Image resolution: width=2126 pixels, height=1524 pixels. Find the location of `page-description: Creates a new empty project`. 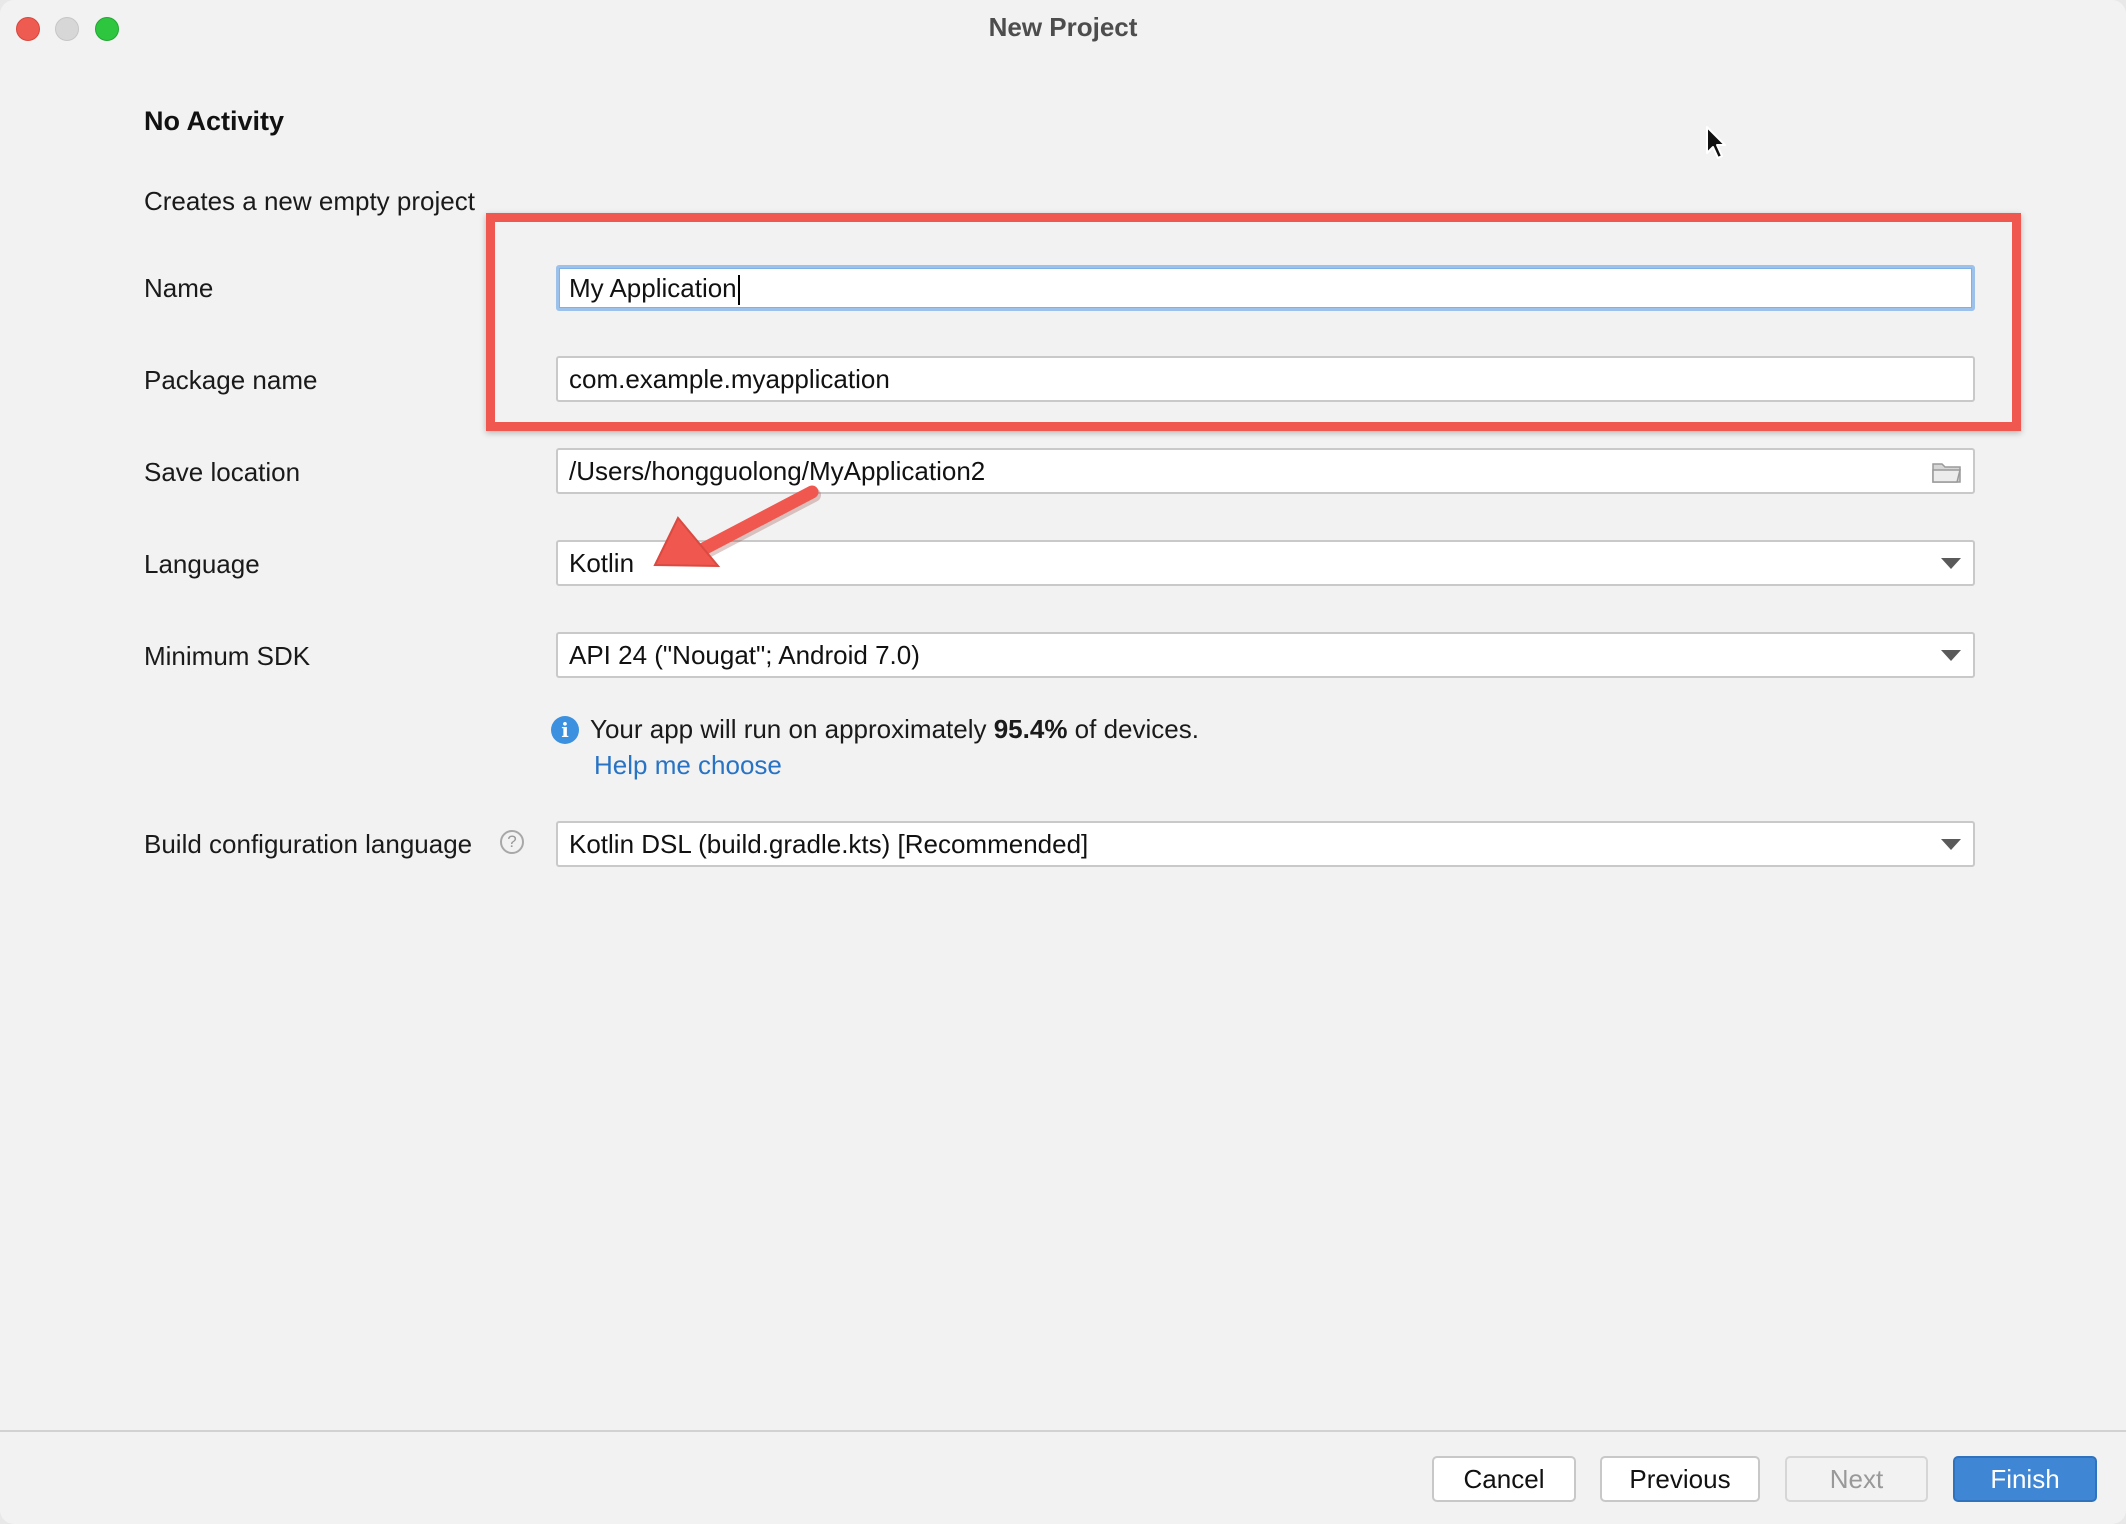

page-description: Creates a new empty project is located at coordinates (309, 201).